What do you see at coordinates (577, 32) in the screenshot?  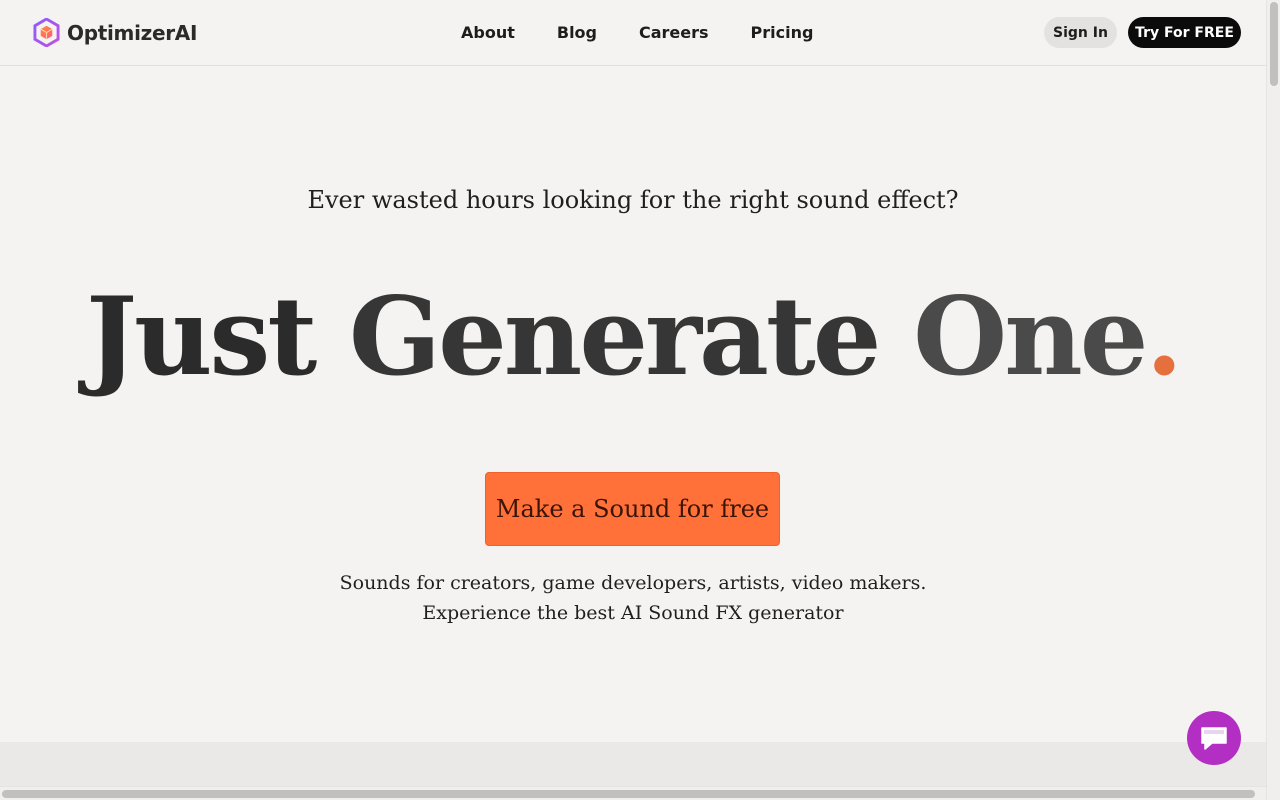 I see `nav-blog: Blog` at bounding box center [577, 32].